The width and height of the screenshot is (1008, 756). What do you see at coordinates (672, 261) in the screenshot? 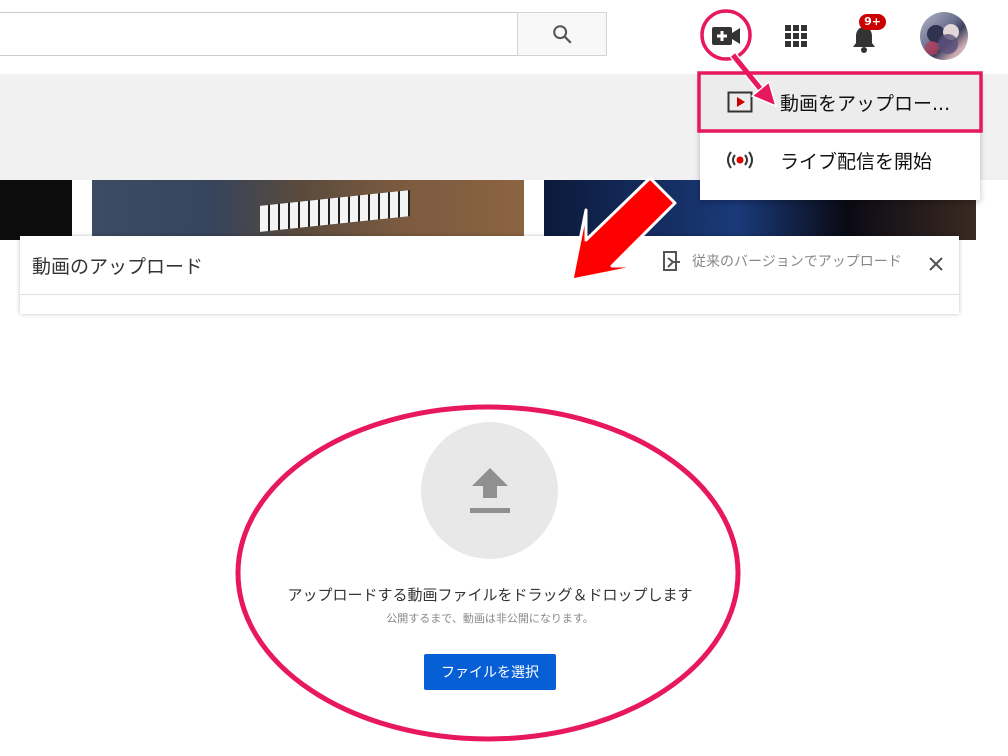
I see `exit-icon` at bounding box center [672, 261].